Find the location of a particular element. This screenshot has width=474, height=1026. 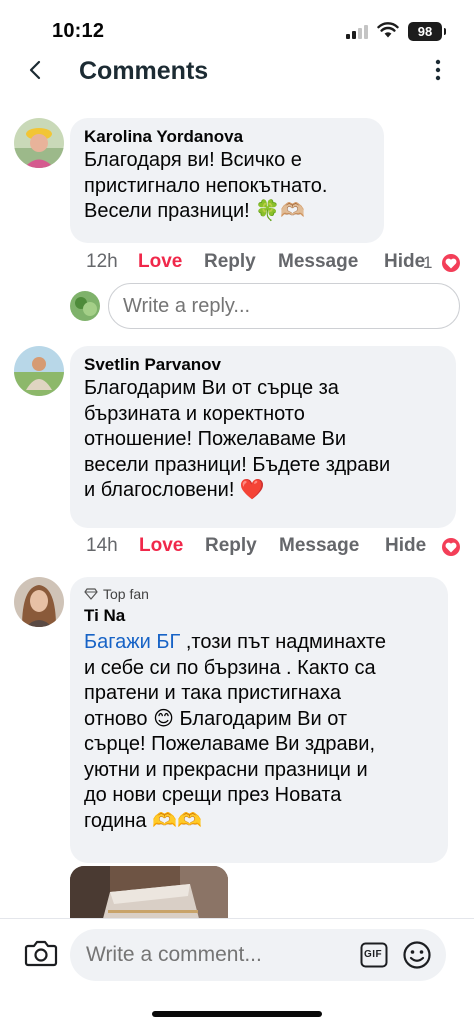

gif-icon: GIF is located at coordinates (374, 955).